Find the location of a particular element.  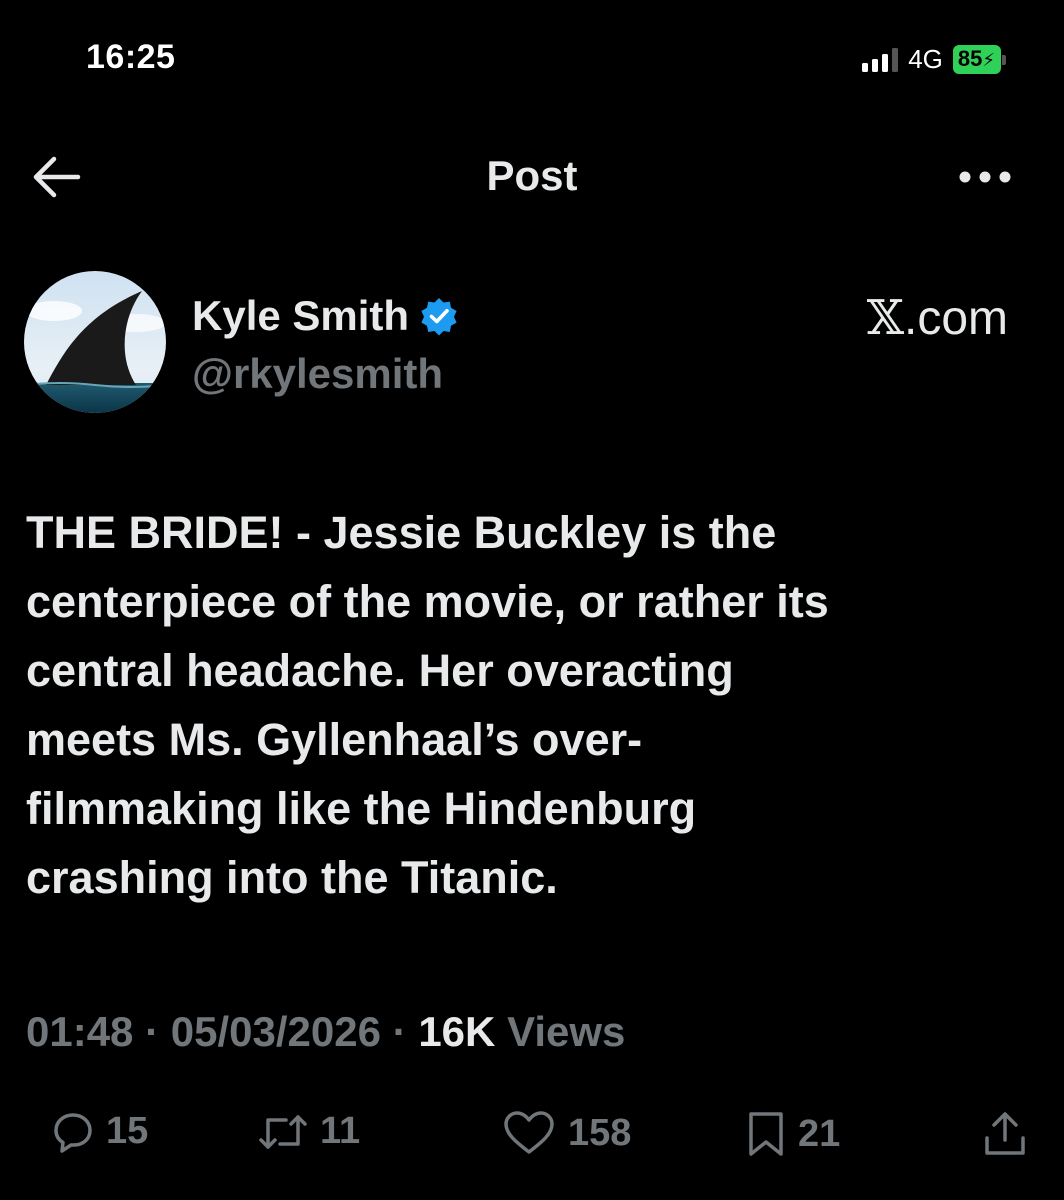

reply-count: 15 is located at coordinates (127, 1131).